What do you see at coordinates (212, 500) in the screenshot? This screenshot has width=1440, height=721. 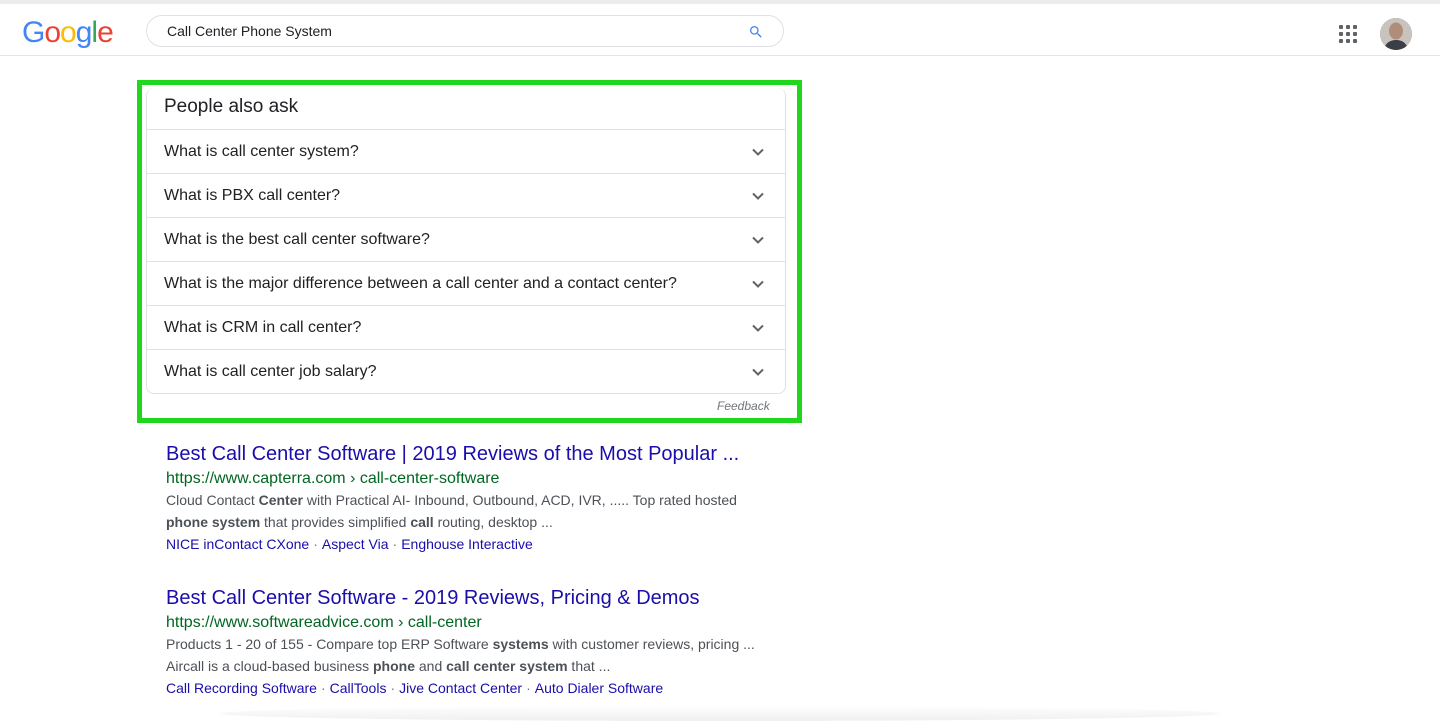 I see `snippet-text: Cloud Contact` at bounding box center [212, 500].